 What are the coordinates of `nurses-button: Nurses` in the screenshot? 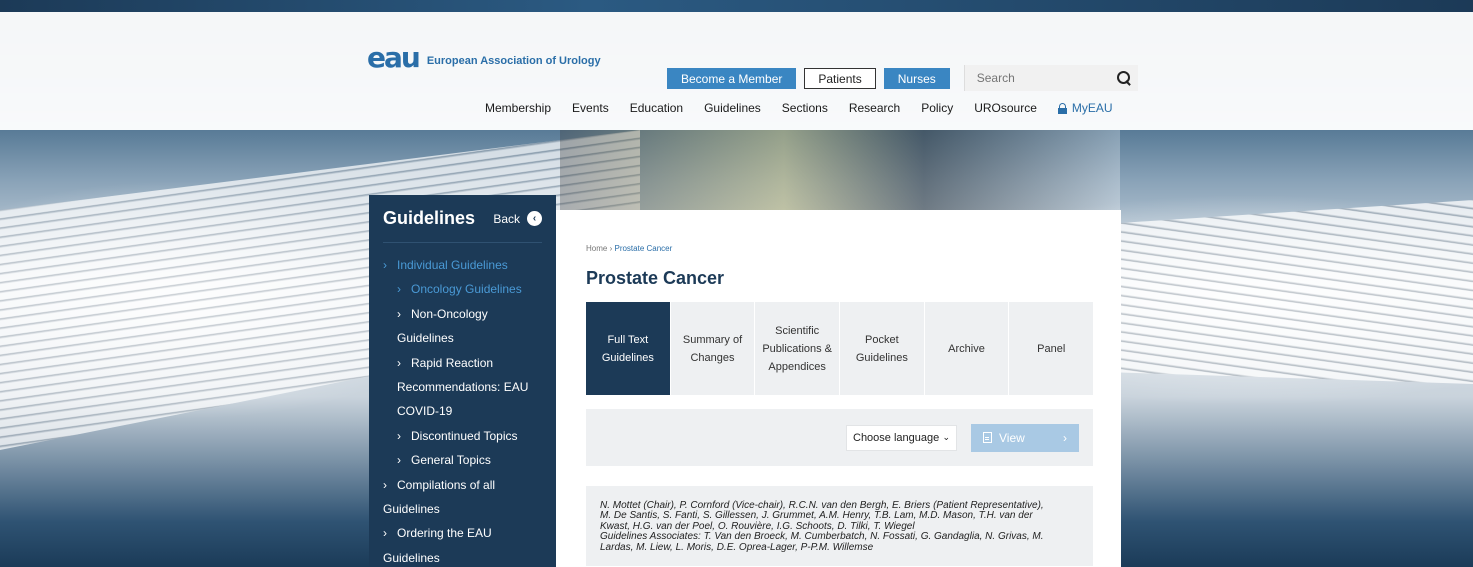 It's located at (916, 78).